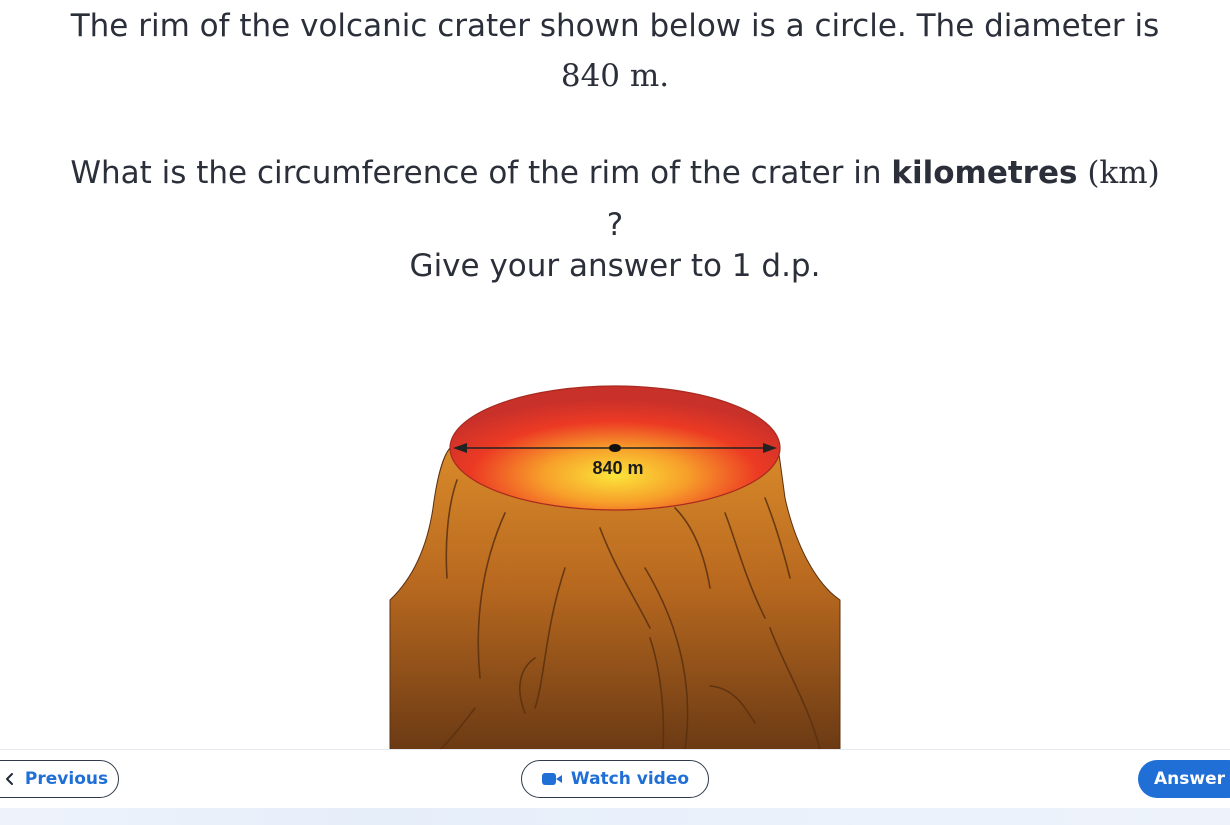 The height and width of the screenshot is (825, 1230). Describe the element at coordinates (9, 779) in the screenshot. I see `chevron-left-icon` at that location.